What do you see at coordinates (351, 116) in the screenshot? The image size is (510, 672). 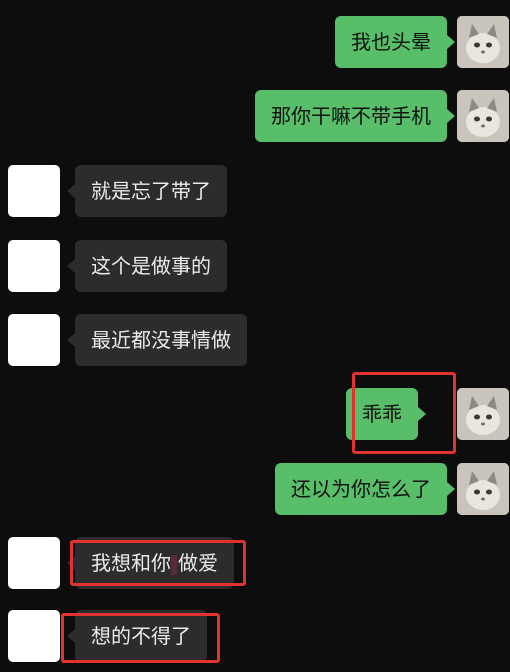 I see `message-bubble: 那你干嘛不带手机` at bounding box center [351, 116].